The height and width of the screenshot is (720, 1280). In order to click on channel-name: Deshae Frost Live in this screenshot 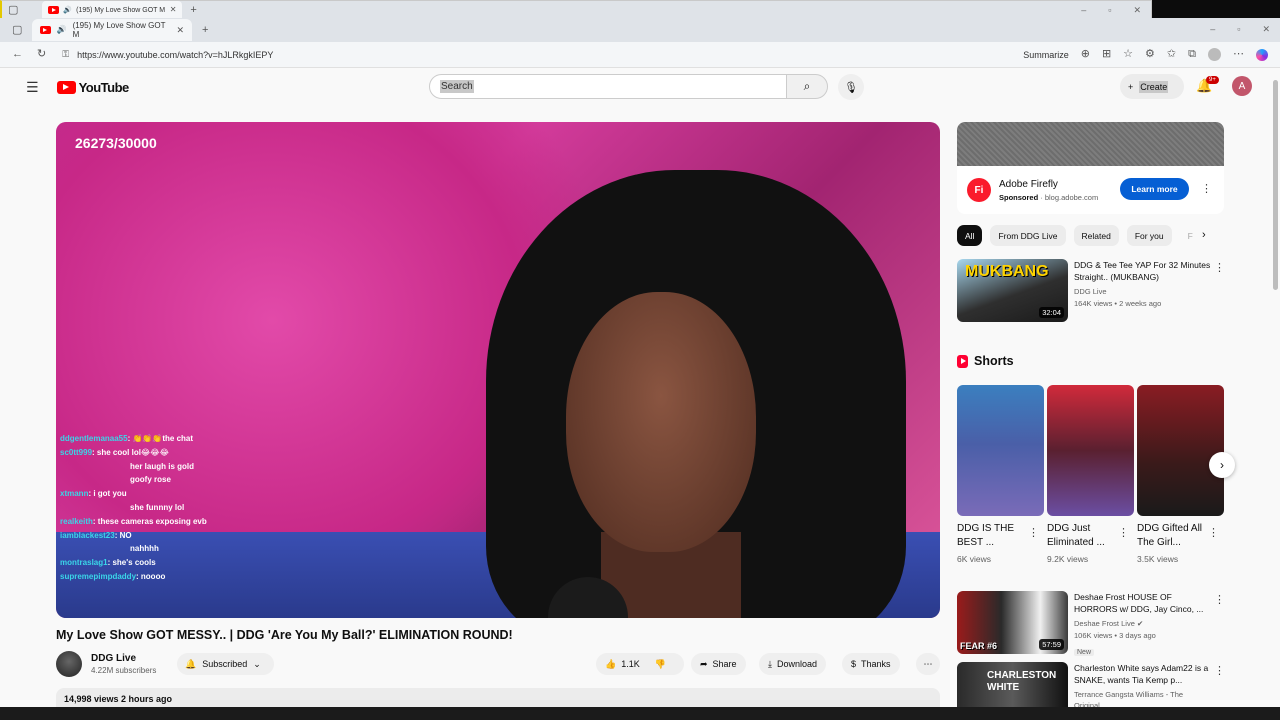, I will do `click(1104, 623)`.